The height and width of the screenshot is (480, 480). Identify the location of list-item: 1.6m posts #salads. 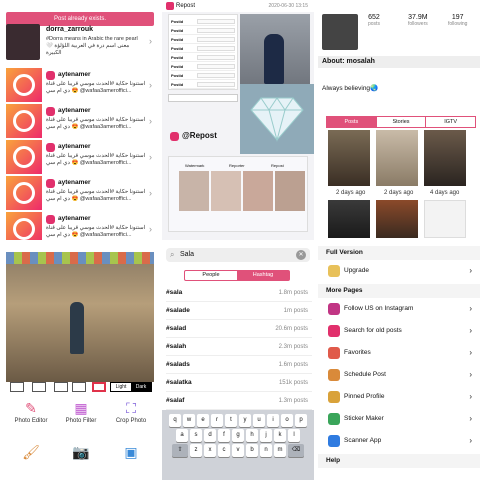
(239, 365).